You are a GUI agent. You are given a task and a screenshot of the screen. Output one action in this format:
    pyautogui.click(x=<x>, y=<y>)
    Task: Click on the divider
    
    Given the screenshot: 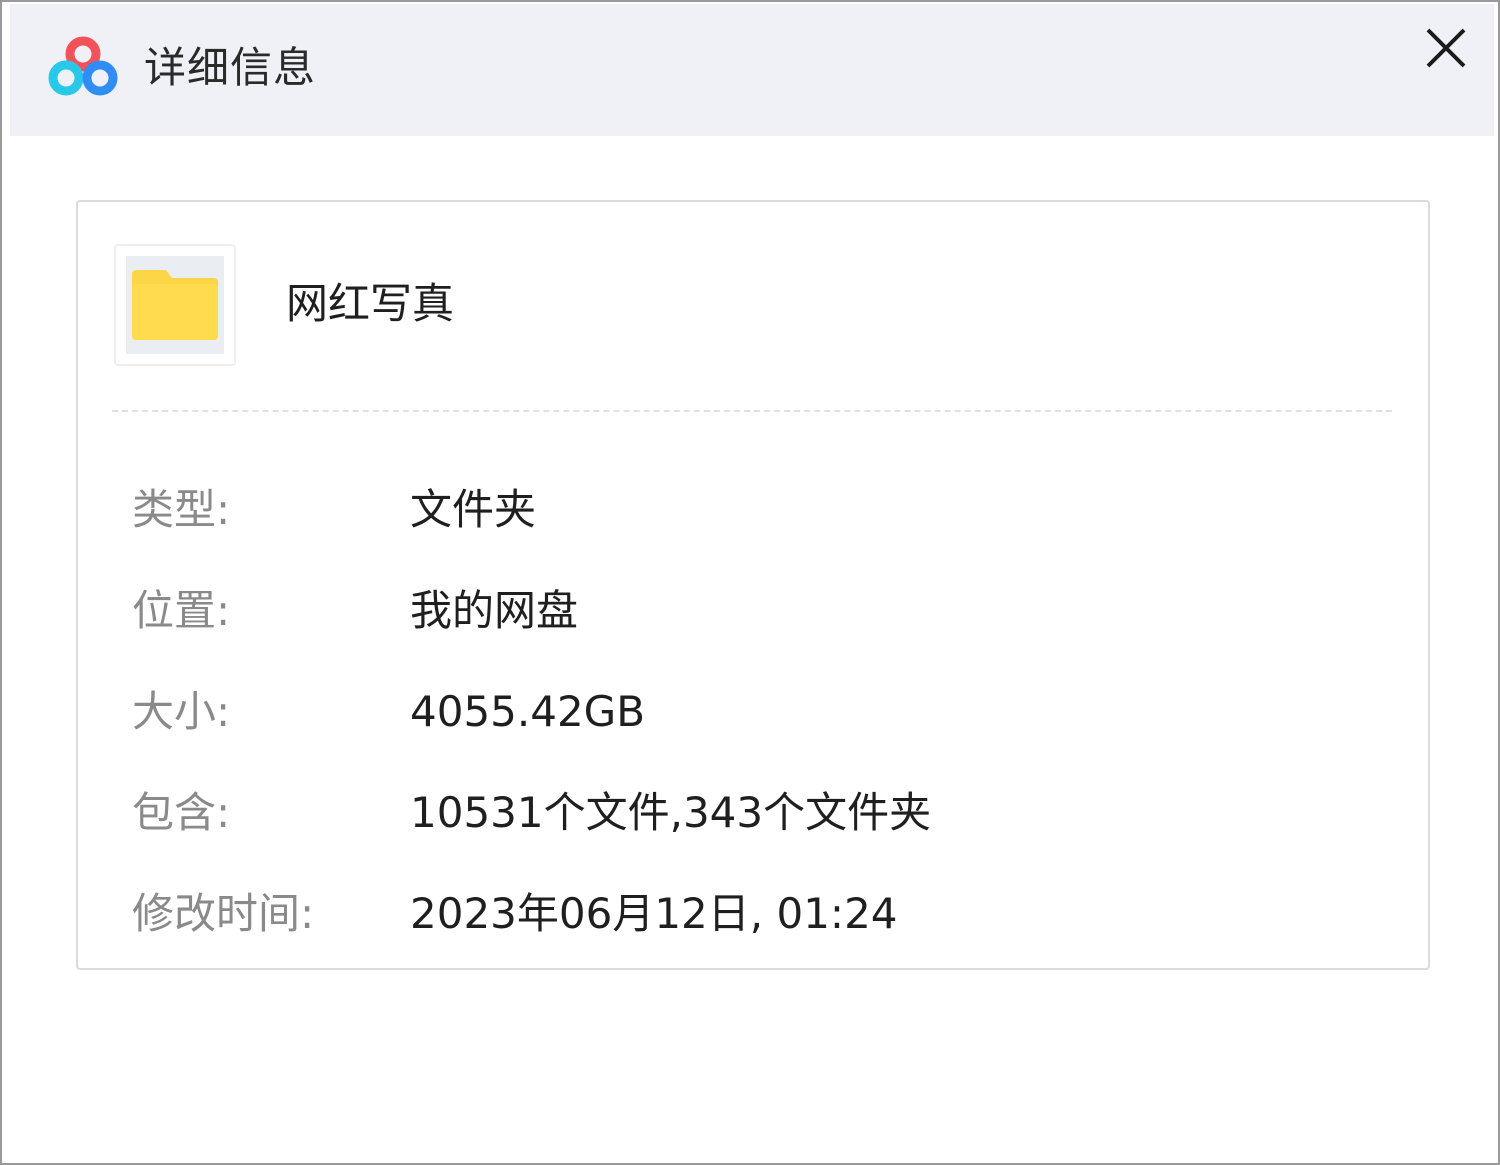 What is the action you would take?
    pyautogui.click(x=752, y=411)
    